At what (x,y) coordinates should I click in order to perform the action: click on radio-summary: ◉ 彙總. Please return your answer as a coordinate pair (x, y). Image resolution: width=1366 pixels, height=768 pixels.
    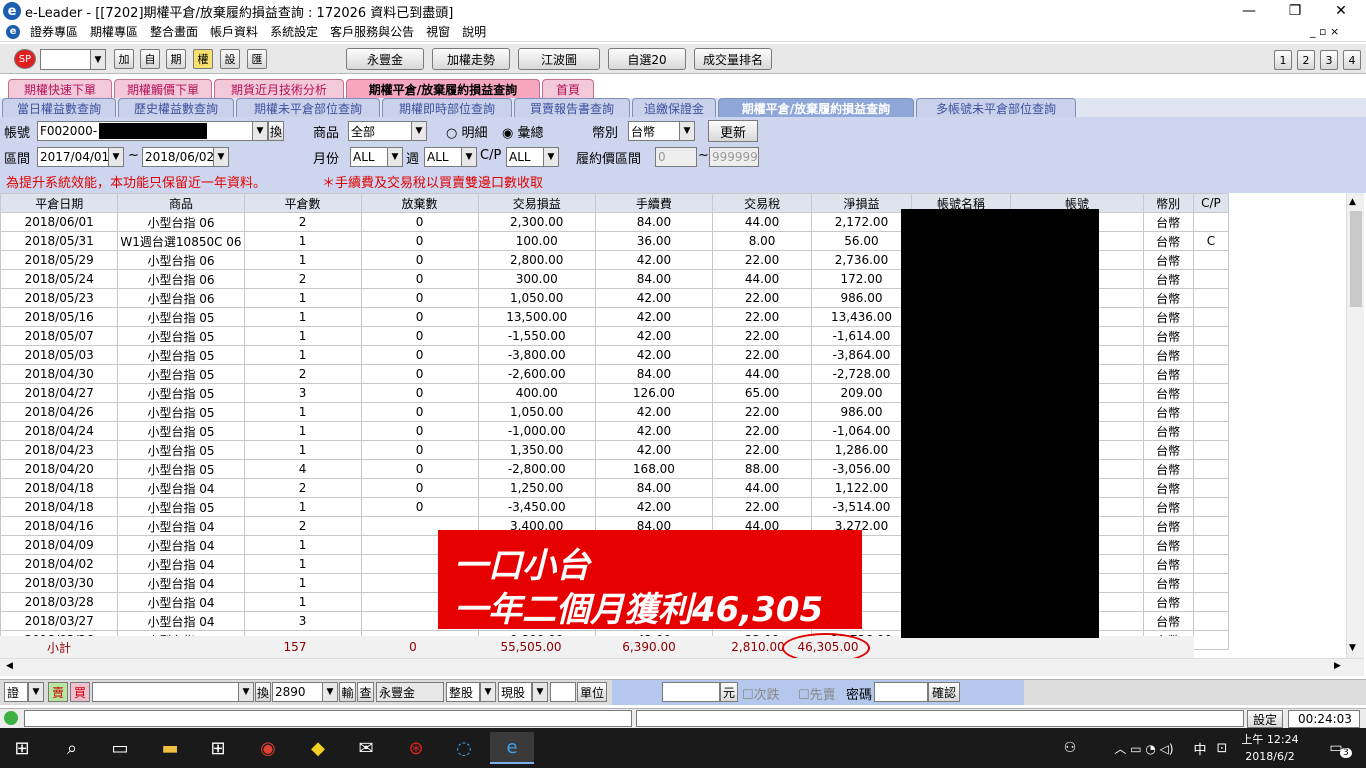
    Looking at the image, I should click on (523, 131).